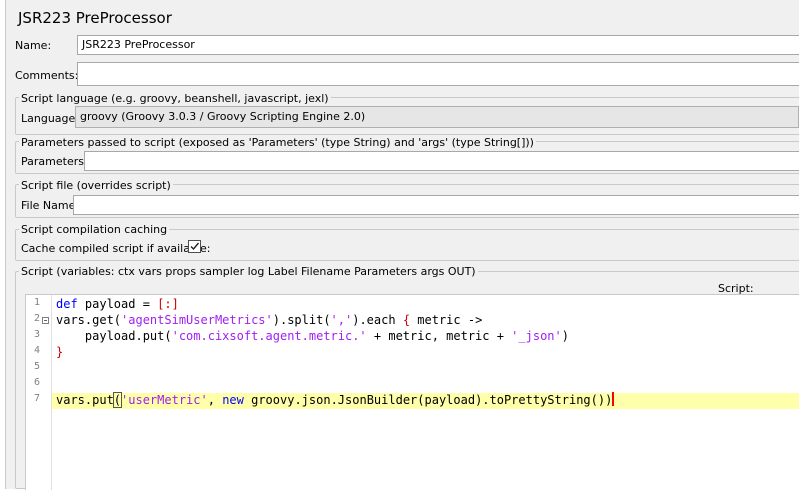  I want to click on code-token: payload =, so click(117, 304).